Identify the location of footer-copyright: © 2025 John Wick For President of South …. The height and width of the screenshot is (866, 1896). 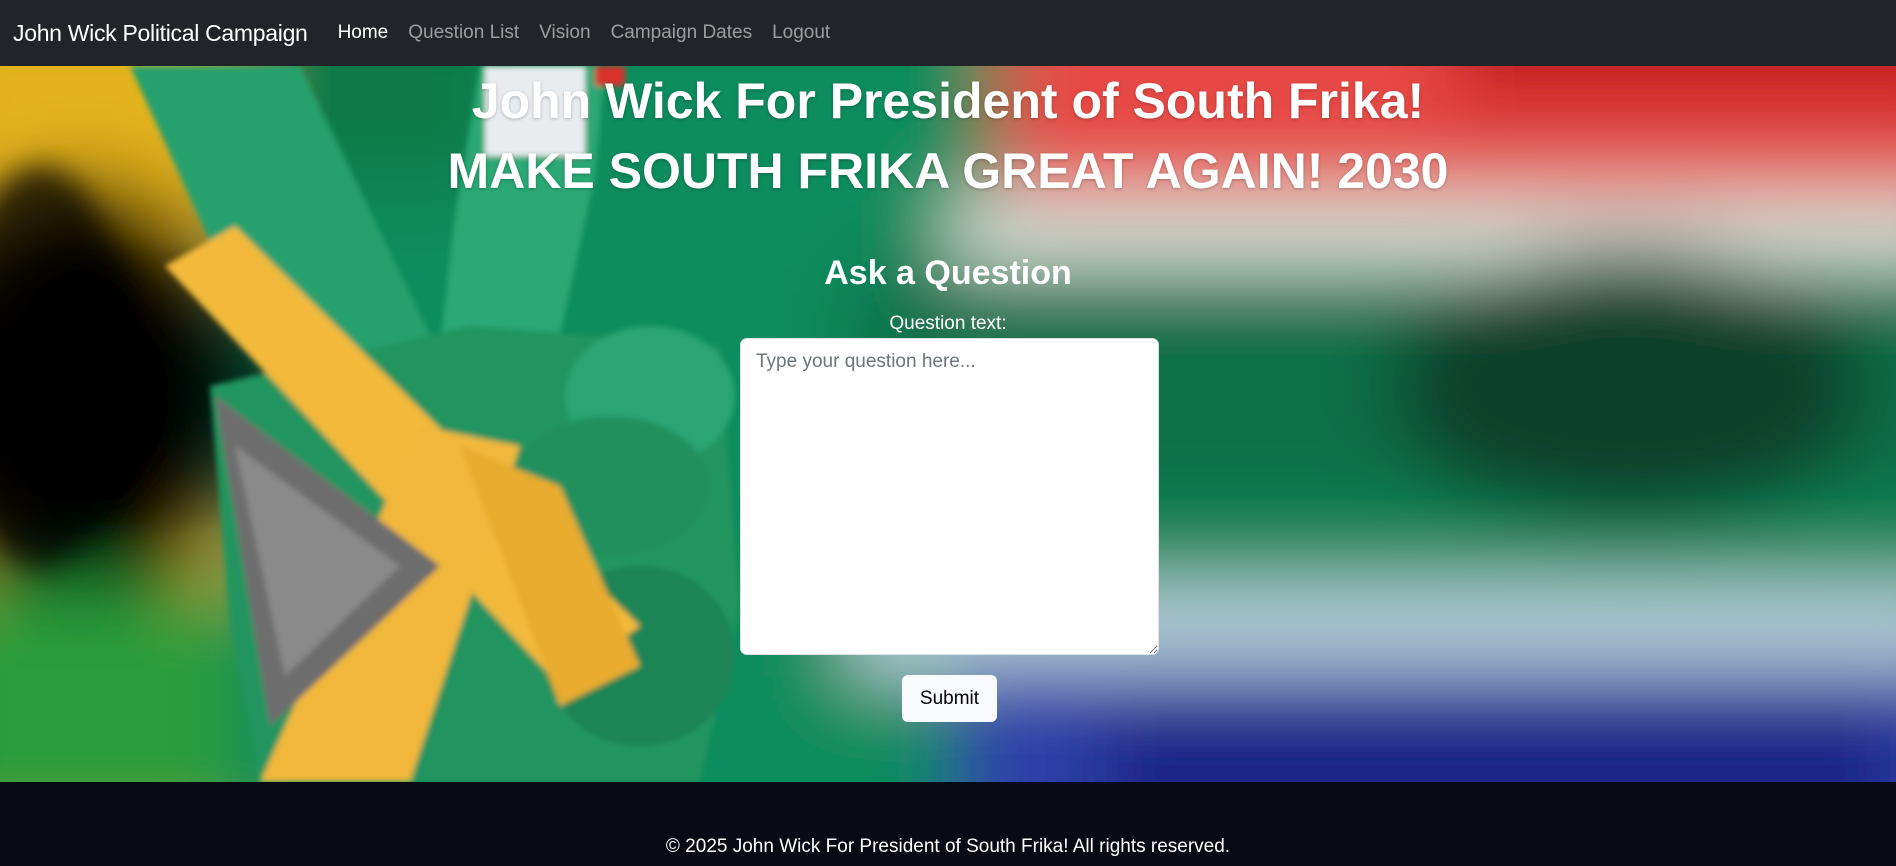
(948, 846).